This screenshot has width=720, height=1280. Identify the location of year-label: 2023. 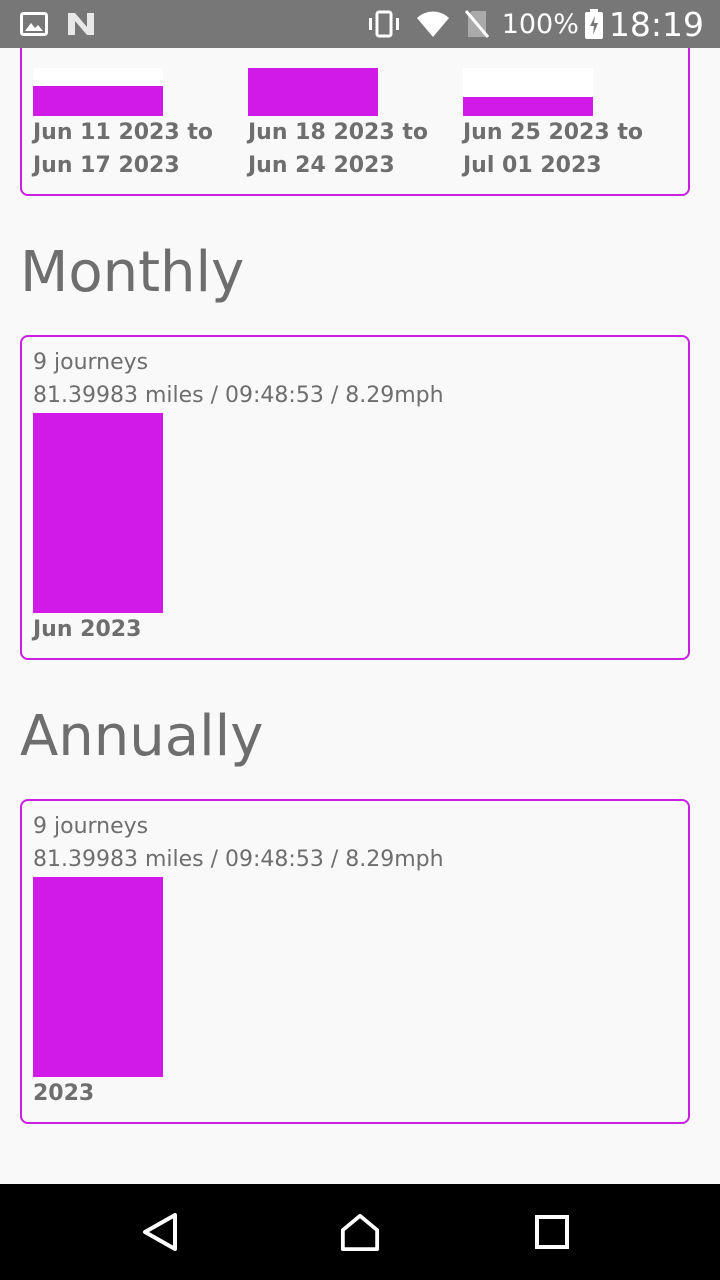
(64, 1093).